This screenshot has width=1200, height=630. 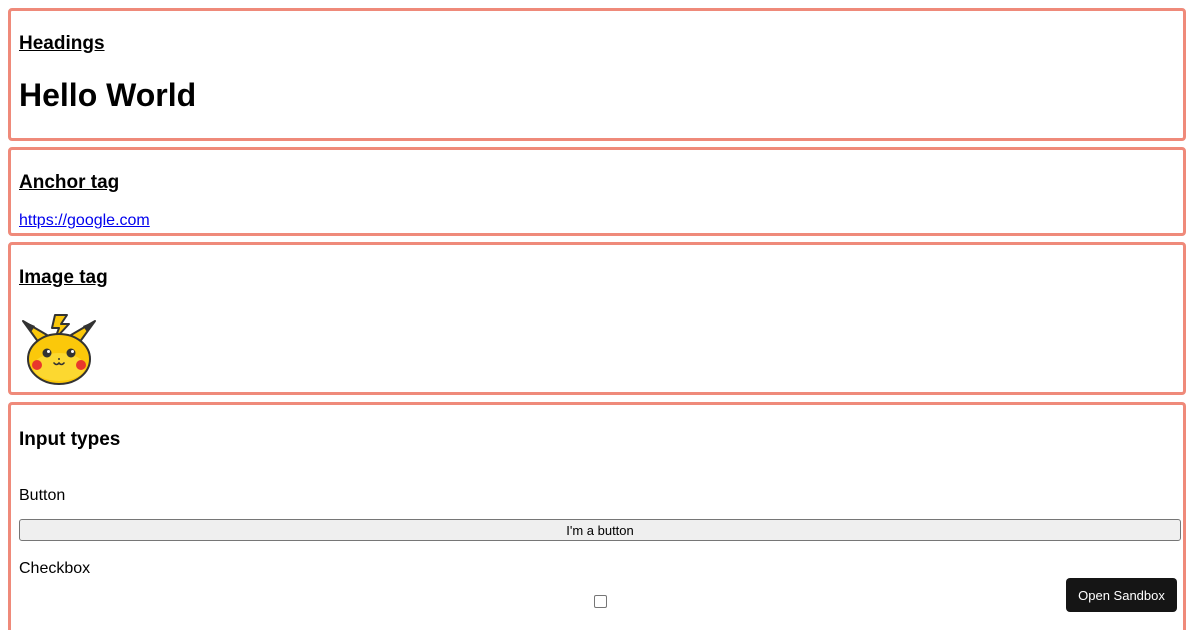 I want to click on input-types-title: Input types, so click(x=70, y=439).